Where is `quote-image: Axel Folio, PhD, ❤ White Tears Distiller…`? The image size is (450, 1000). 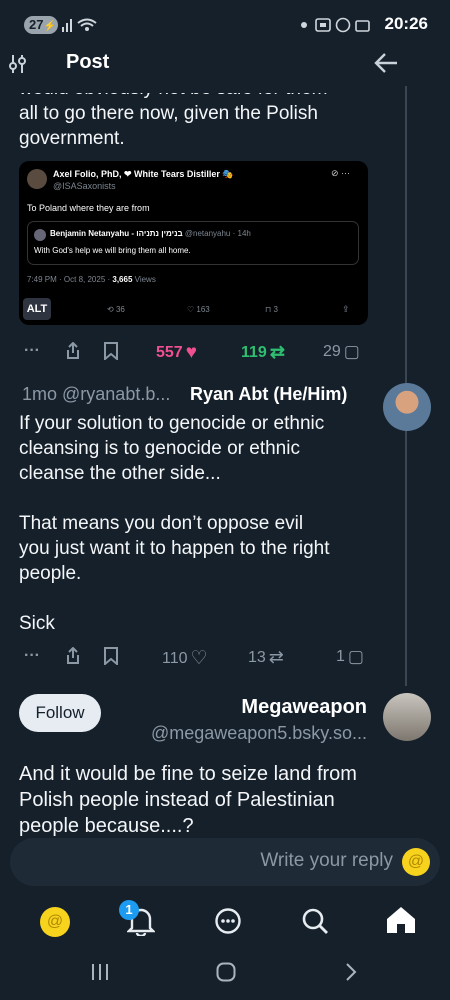
quote-image: Axel Folio, PhD, ❤ White Tears Distiller… is located at coordinates (193, 243).